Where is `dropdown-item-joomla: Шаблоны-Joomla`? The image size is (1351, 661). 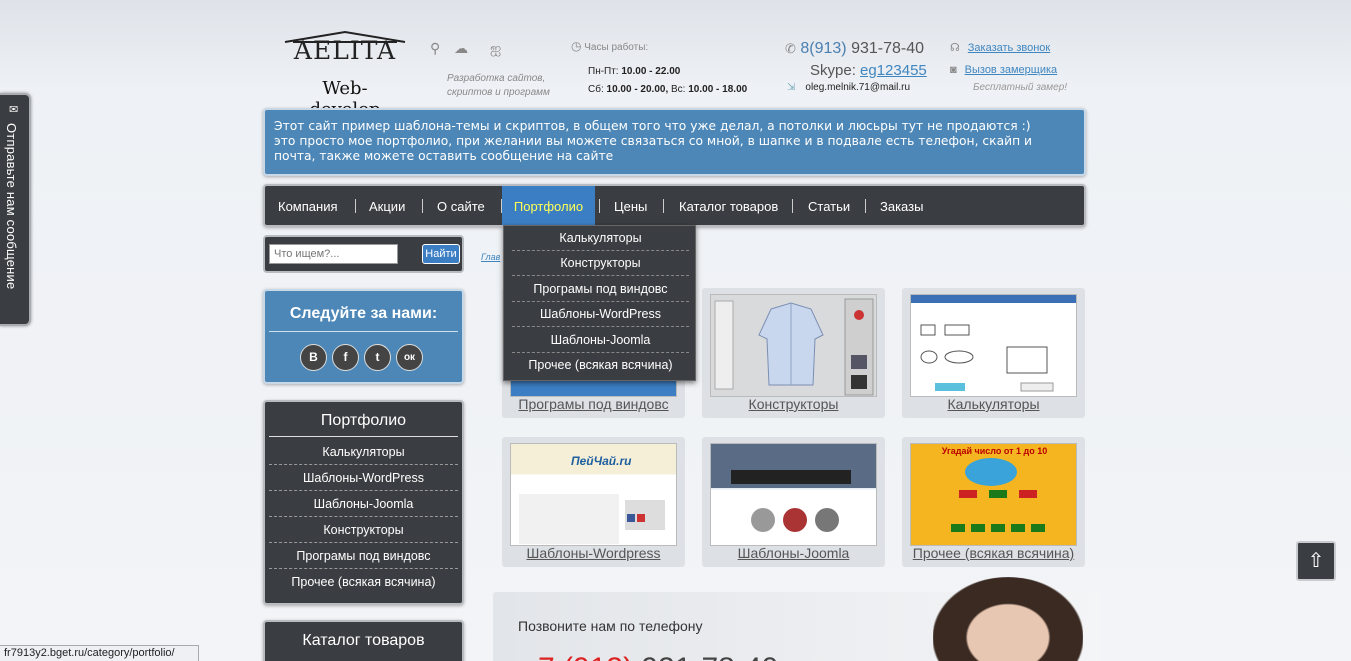
dropdown-item-joomla: Шаблоны-Joomla is located at coordinates (600, 340).